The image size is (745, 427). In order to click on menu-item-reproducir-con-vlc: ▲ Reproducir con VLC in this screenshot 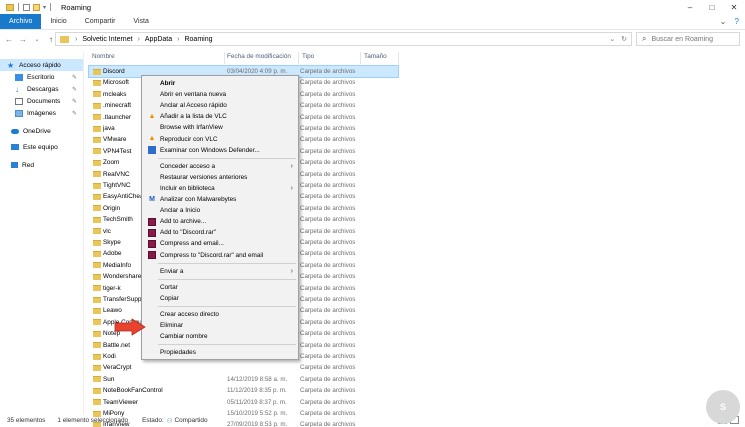, I will do `click(220, 139)`.